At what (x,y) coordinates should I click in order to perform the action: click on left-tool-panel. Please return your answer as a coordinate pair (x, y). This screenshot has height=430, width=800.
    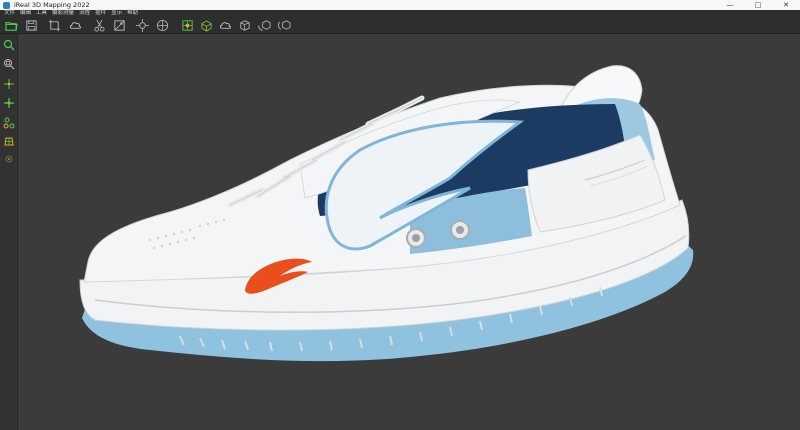
    Looking at the image, I should click on (9, 232).